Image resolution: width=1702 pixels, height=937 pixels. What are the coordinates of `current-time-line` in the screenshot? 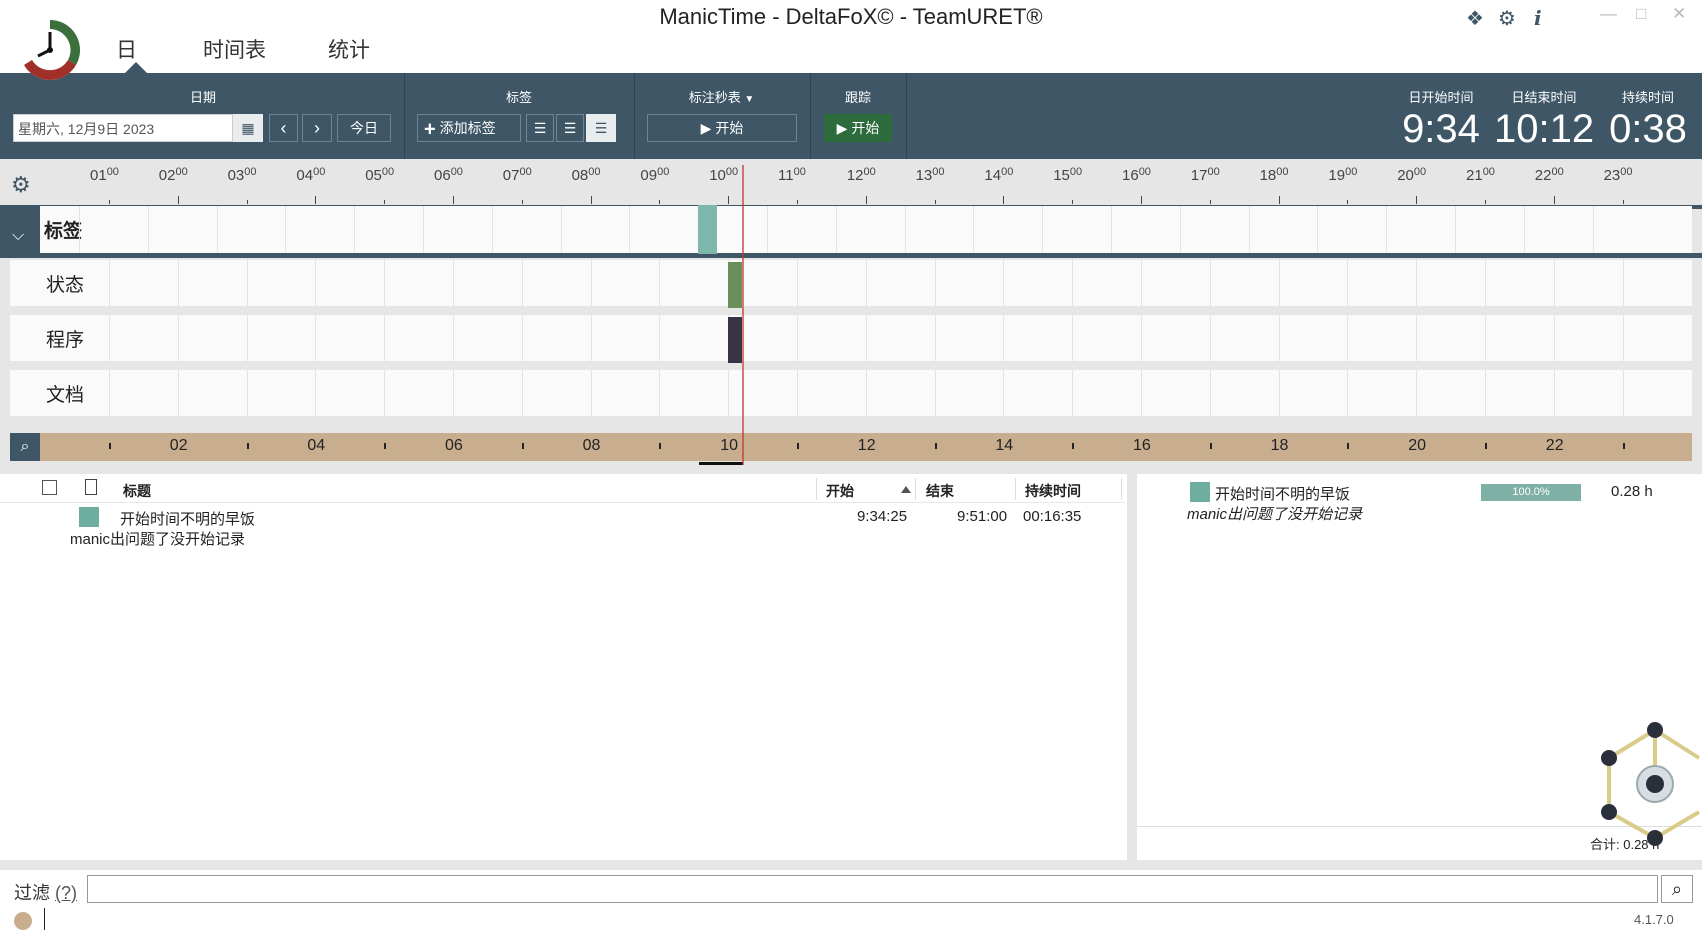 It's located at (743, 315).